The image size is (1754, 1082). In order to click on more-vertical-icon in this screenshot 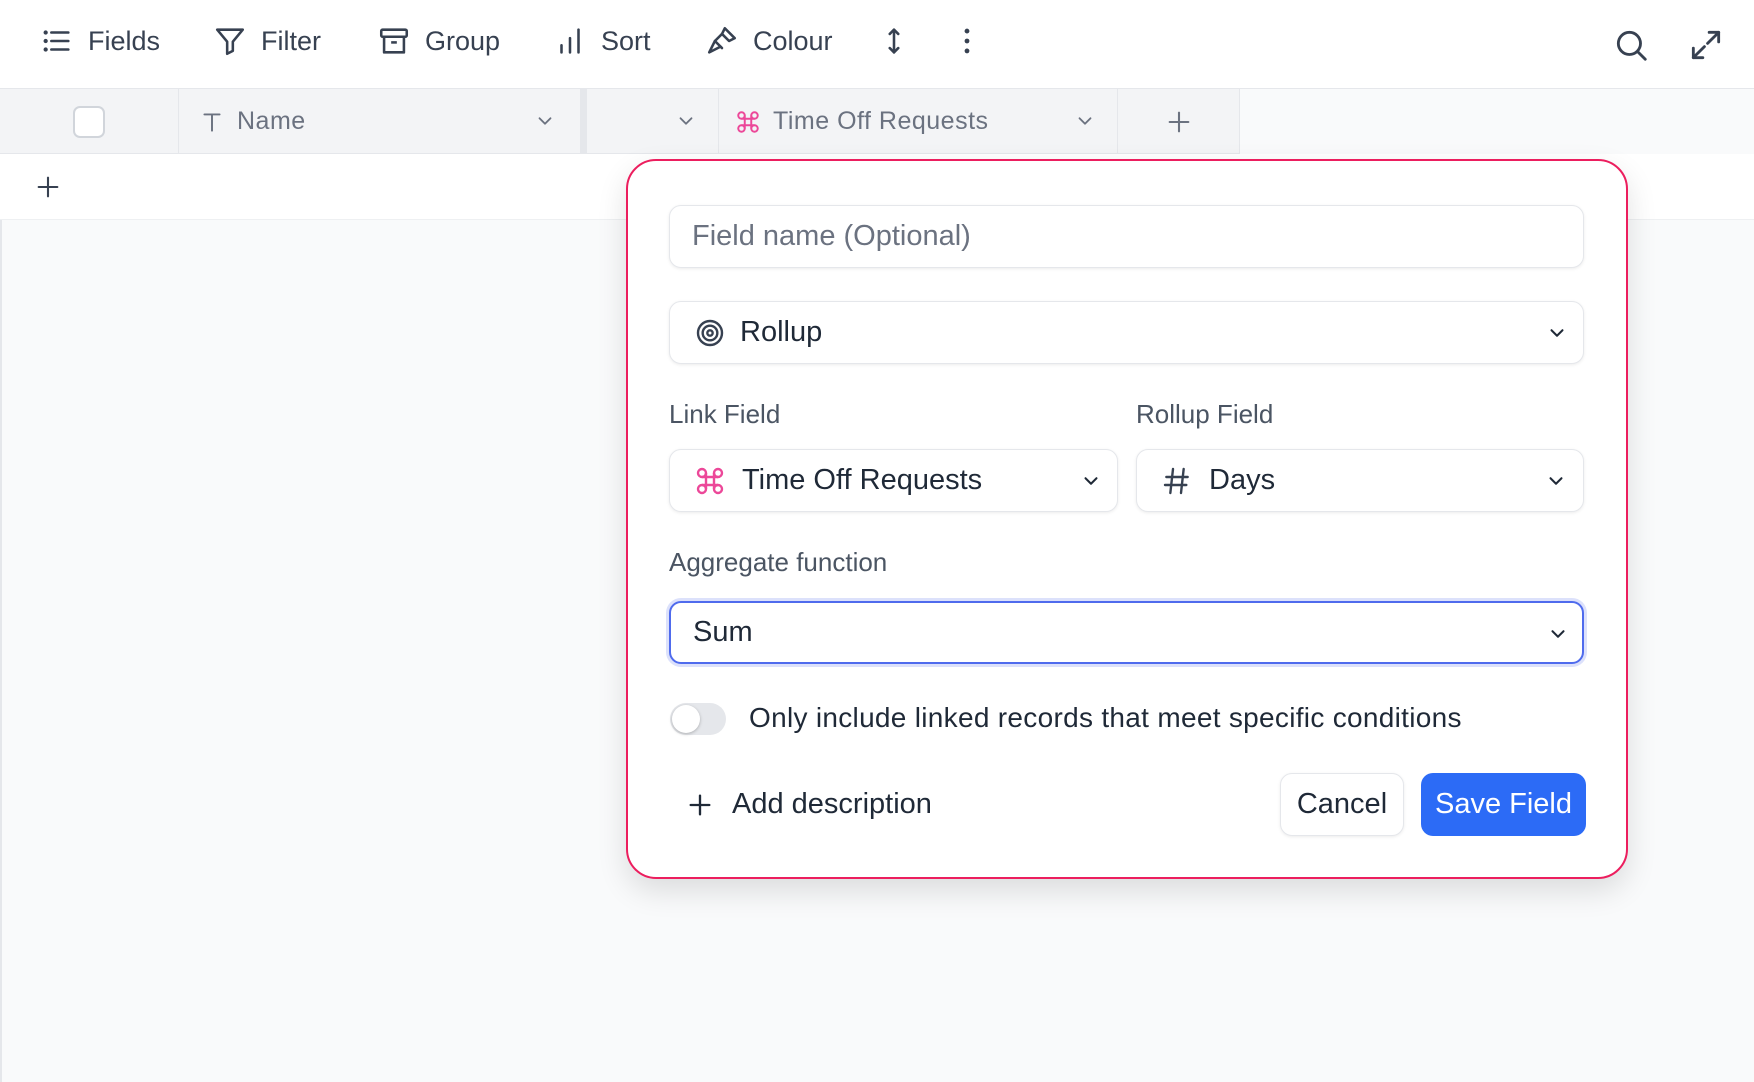, I will do `click(967, 41)`.